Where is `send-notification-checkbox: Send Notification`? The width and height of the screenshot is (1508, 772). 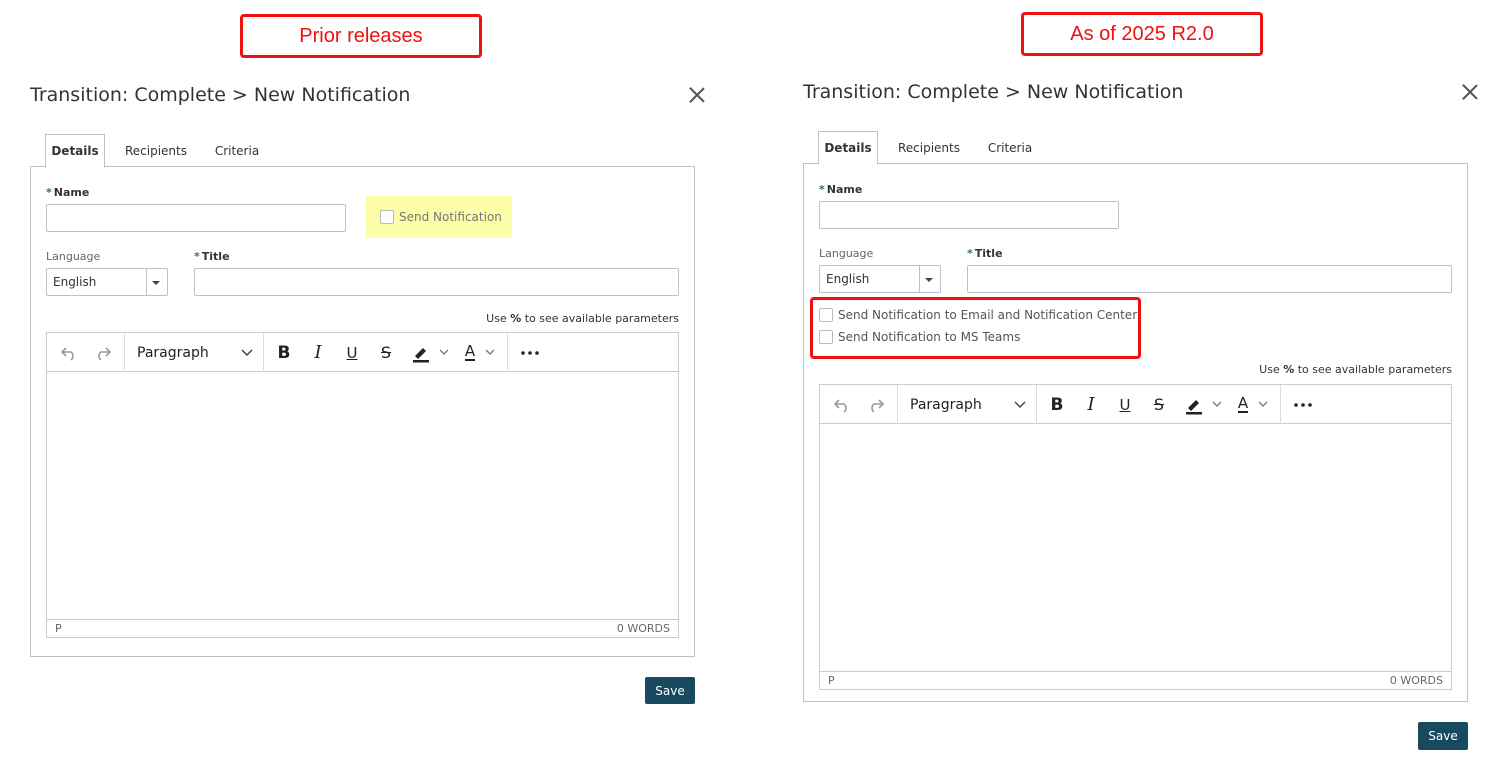 send-notification-checkbox: Send Notification is located at coordinates (441, 217).